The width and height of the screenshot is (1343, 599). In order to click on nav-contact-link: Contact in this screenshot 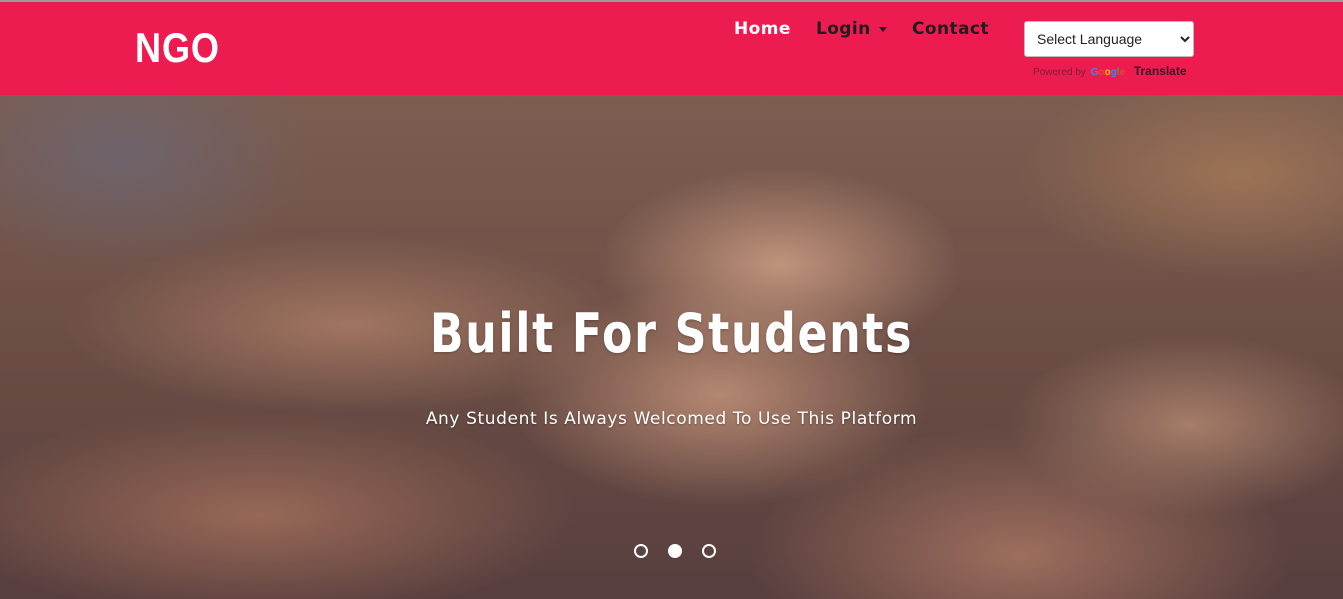, I will do `click(950, 29)`.